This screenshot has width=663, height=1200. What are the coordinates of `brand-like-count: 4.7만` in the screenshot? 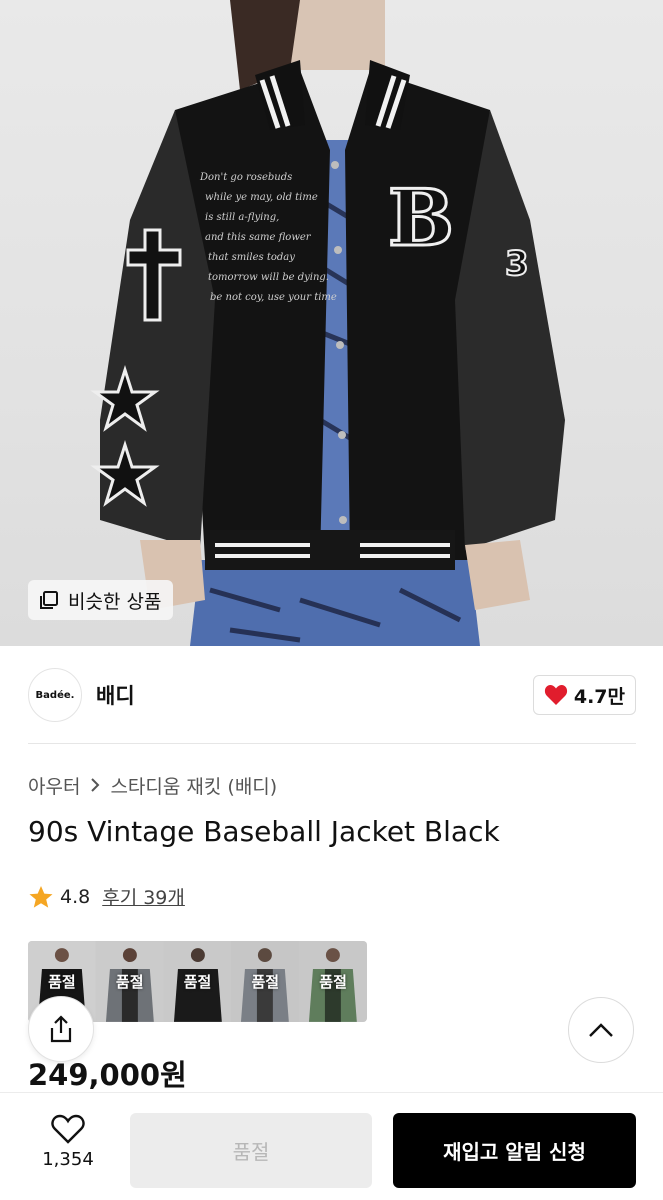 It's located at (599, 696).